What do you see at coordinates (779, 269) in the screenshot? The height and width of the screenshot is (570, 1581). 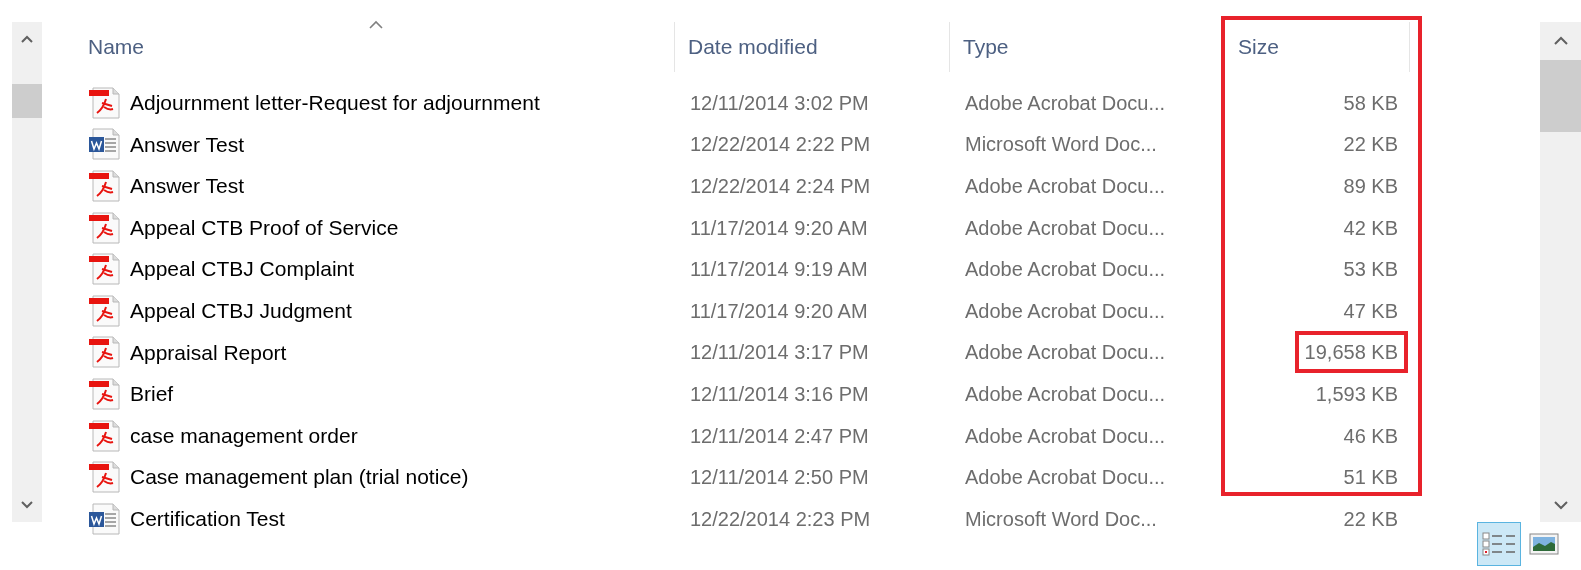 I see `modified-date: 11/17/2014 9:19 AM` at bounding box center [779, 269].